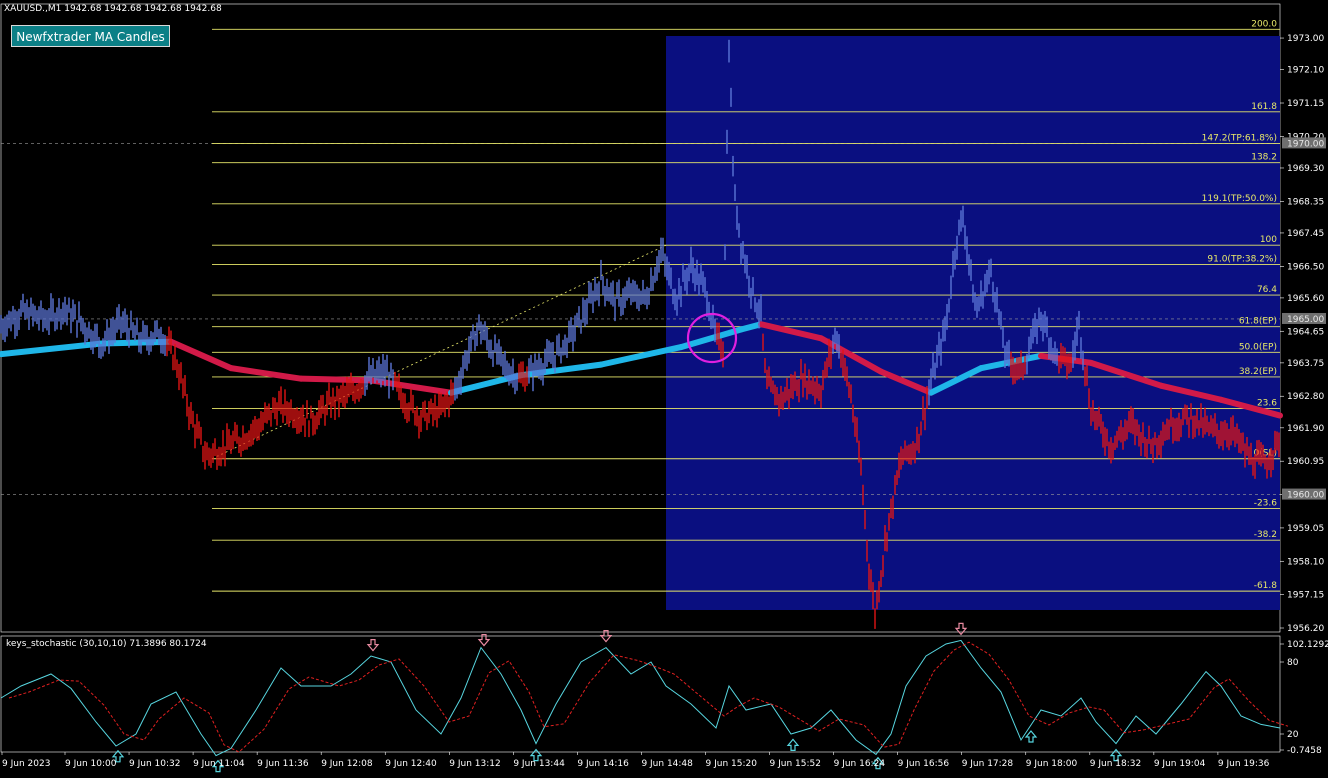  I want to click on level-label: 1965.00, so click(1305, 320).